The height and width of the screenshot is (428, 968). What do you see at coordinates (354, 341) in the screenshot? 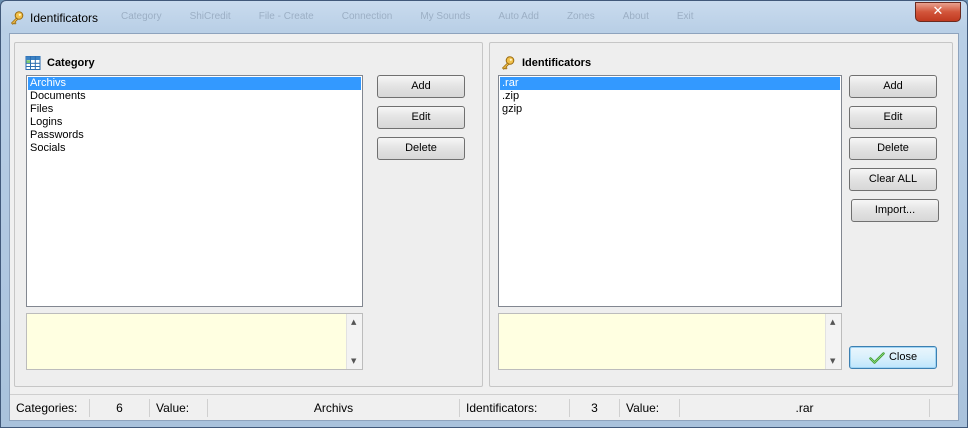
I see `category-memo-scrollbar: ▲ ▼` at bounding box center [354, 341].